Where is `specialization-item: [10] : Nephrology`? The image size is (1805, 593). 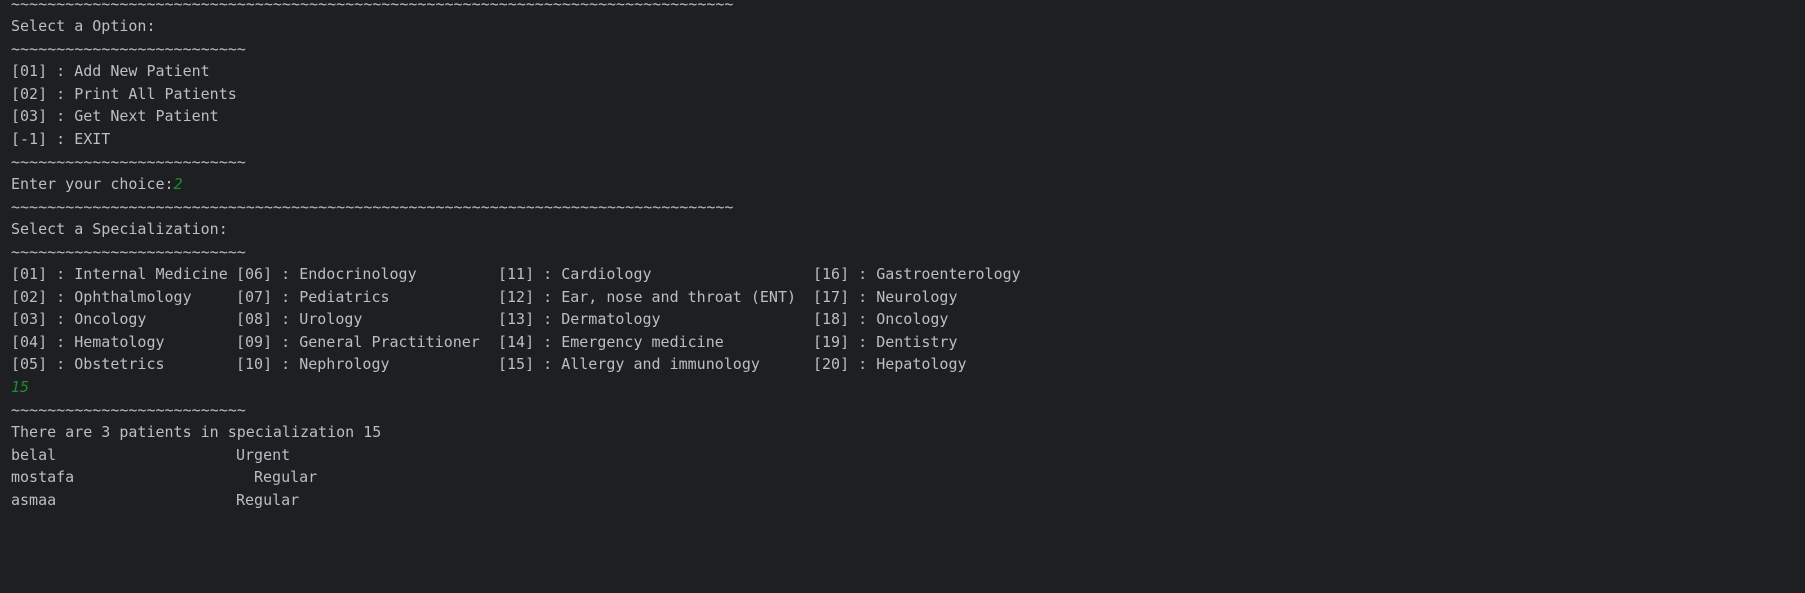
specialization-item: [10] : Nephrology is located at coordinates (313, 364).